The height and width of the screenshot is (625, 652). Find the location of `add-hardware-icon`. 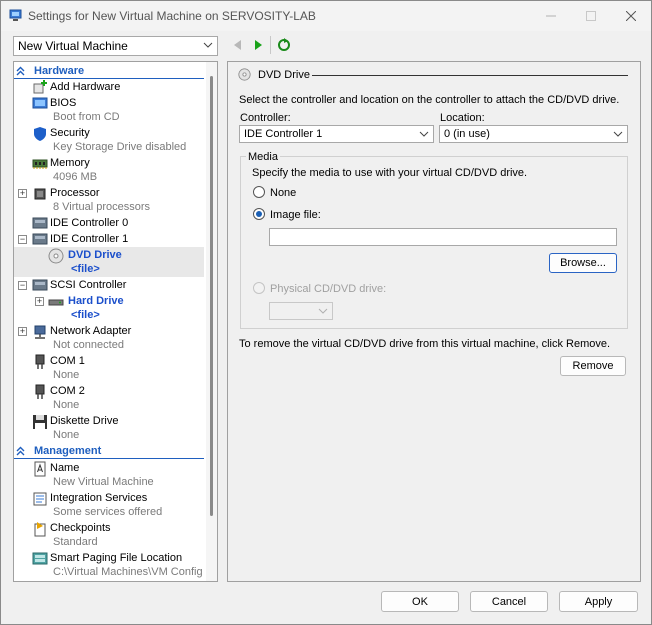

add-hardware-icon is located at coordinates (40, 87).